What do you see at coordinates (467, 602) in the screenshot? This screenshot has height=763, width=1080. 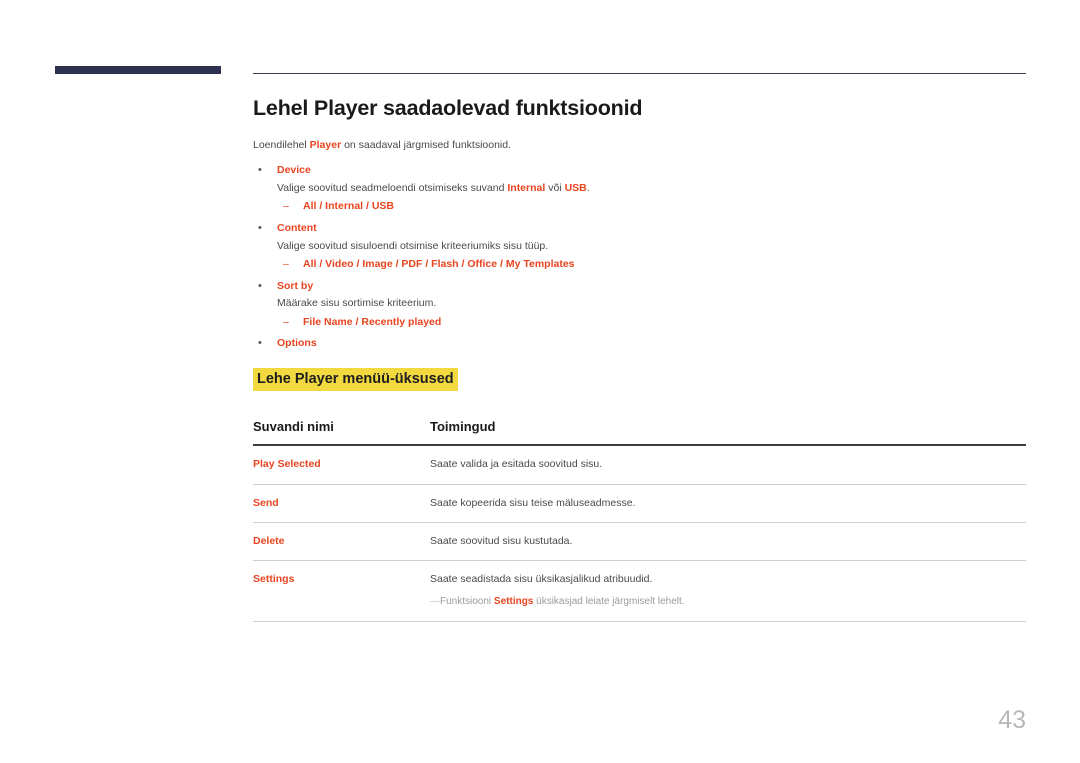 I see `note-text-before: Funktsiooni` at bounding box center [467, 602].